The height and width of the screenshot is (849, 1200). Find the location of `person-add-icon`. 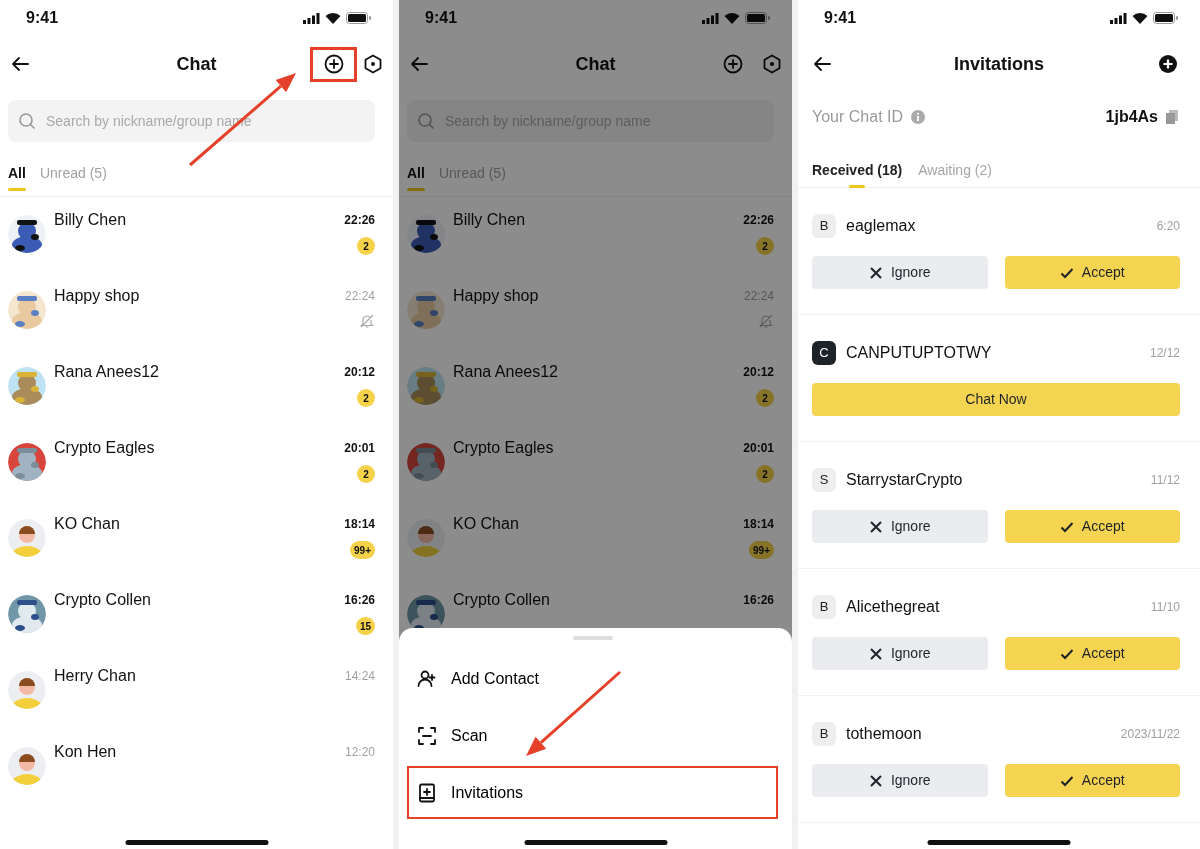

person-add-icon is located at coordinates (427, 678).